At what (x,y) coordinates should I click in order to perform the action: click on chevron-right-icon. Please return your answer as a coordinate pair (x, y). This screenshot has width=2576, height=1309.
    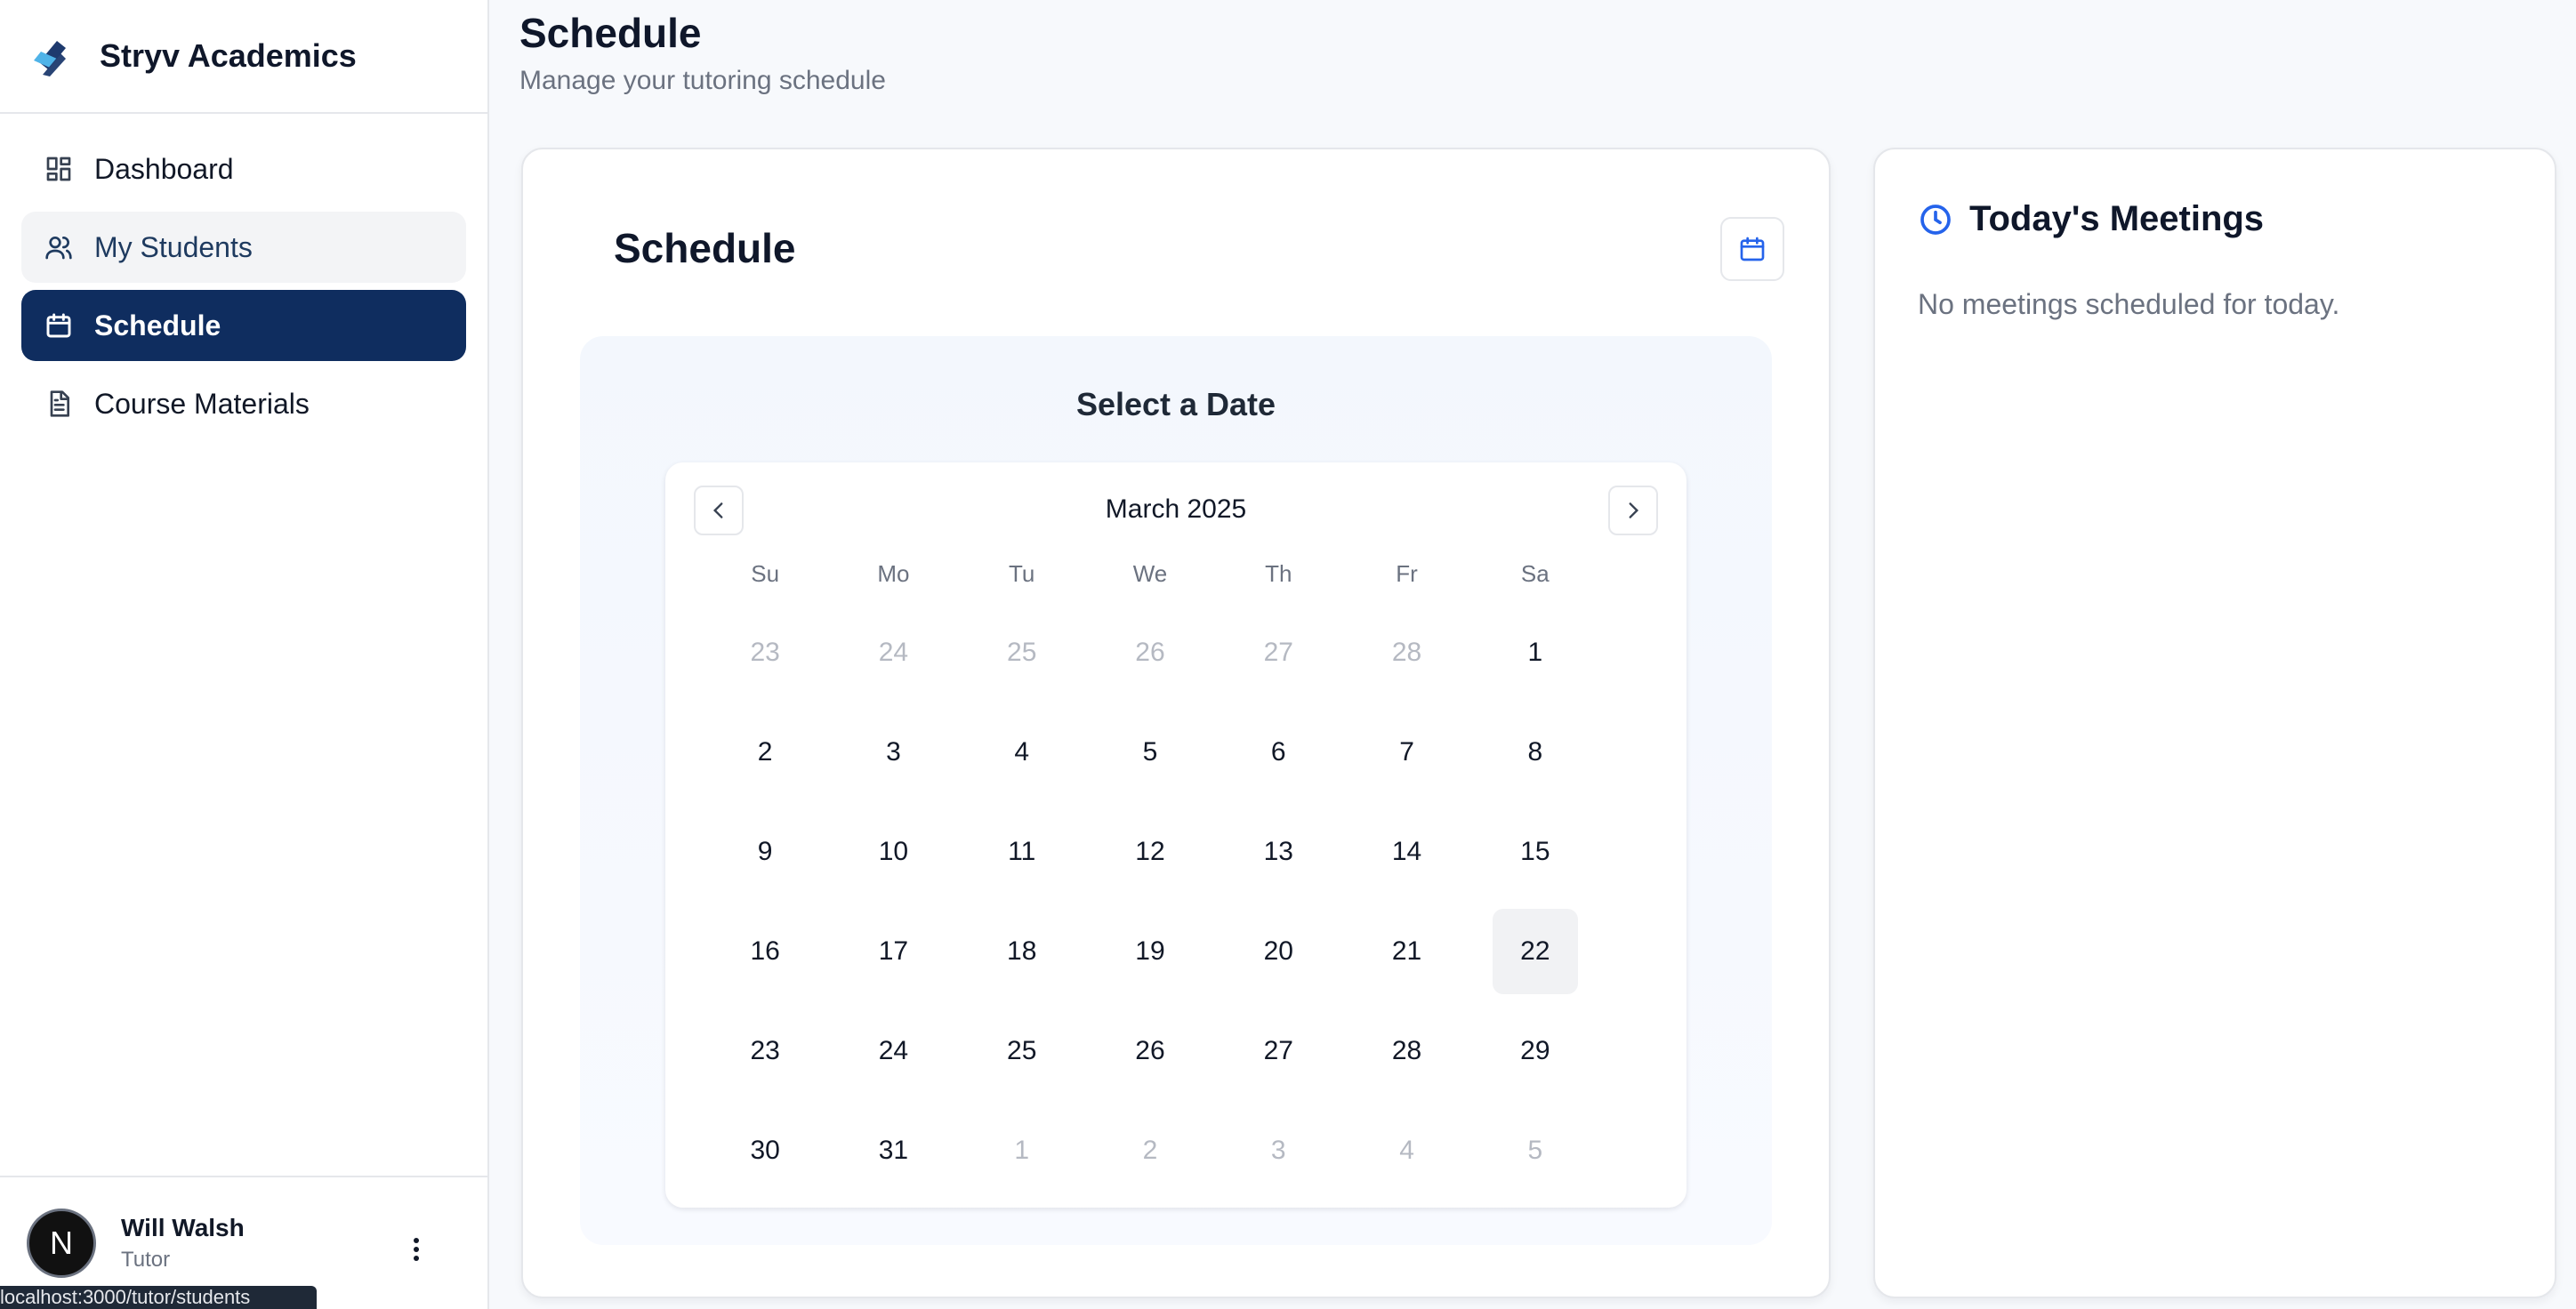
    Looking at the image, I should click on (1634, 510).